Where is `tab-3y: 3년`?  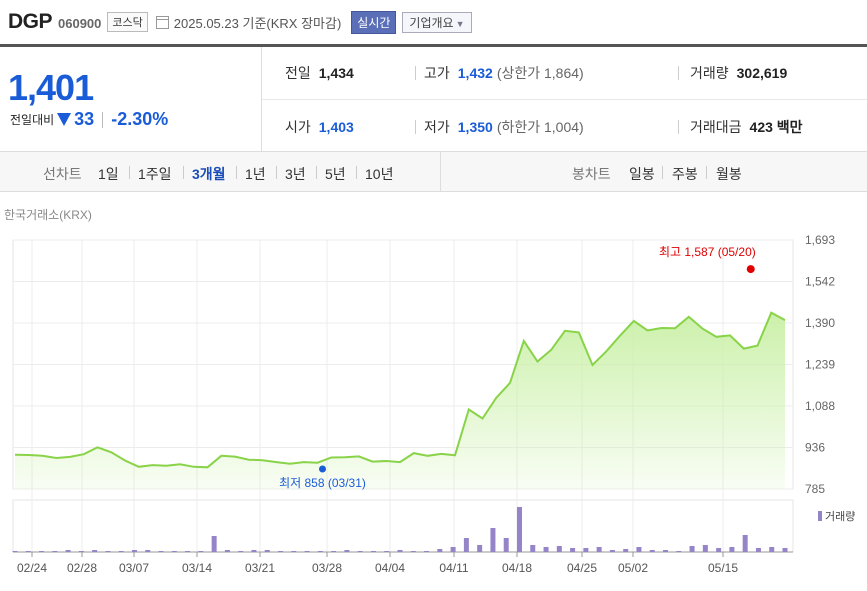
tab-3y: 3년 is located at coordinates (295, 174).